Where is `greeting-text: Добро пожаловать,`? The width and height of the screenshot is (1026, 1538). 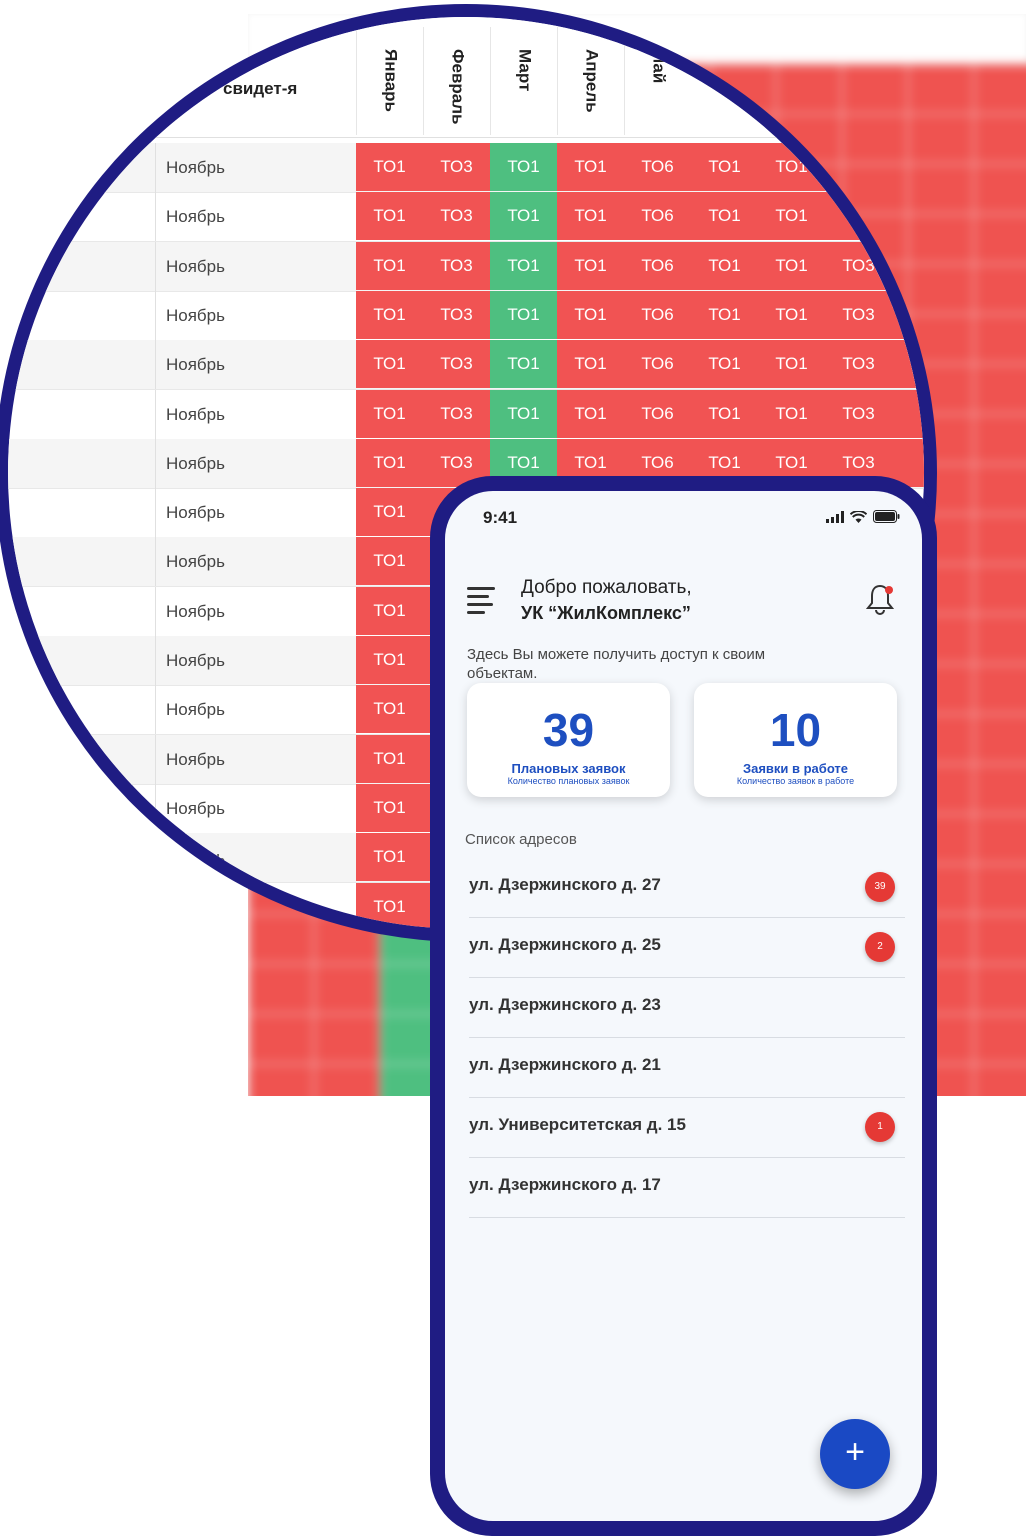
greeting-text: Добро пожаловать, is located at coordinates (606, 587).